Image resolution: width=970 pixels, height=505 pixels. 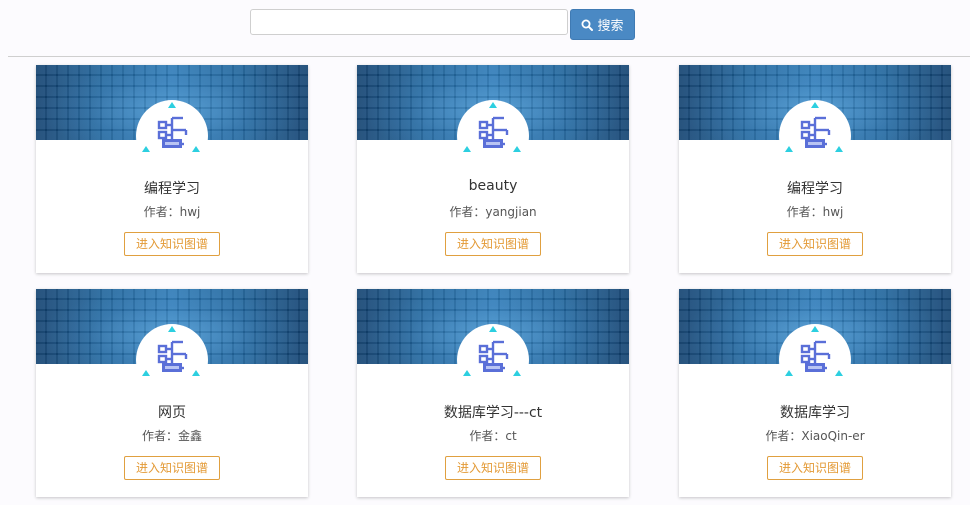 I want to click on search-icon, so click(x=587, y=25).